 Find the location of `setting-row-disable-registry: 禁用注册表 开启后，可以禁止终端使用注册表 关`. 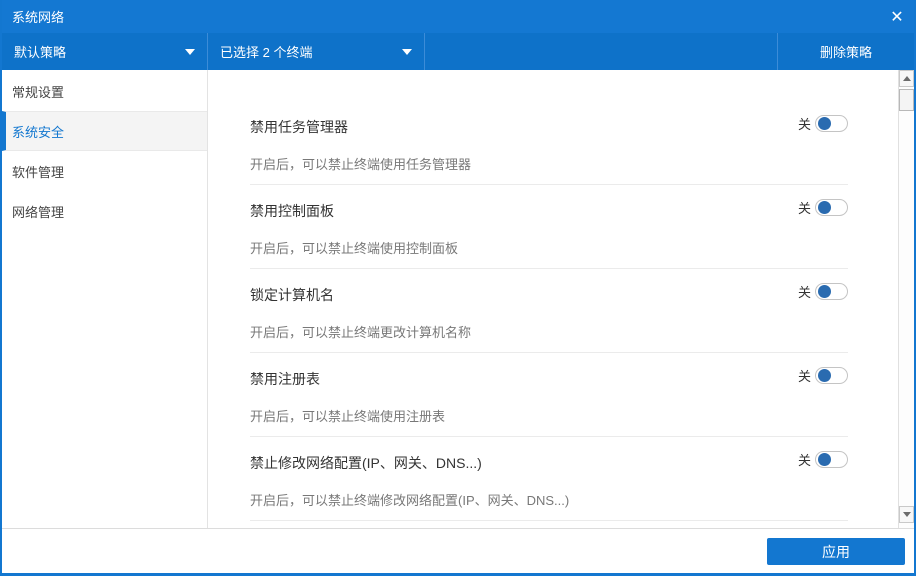

setting-row-disable-registry: 禁用注册表 开启后，可以禁止终端使用注册表 关 is located at coordinates (549, 395).